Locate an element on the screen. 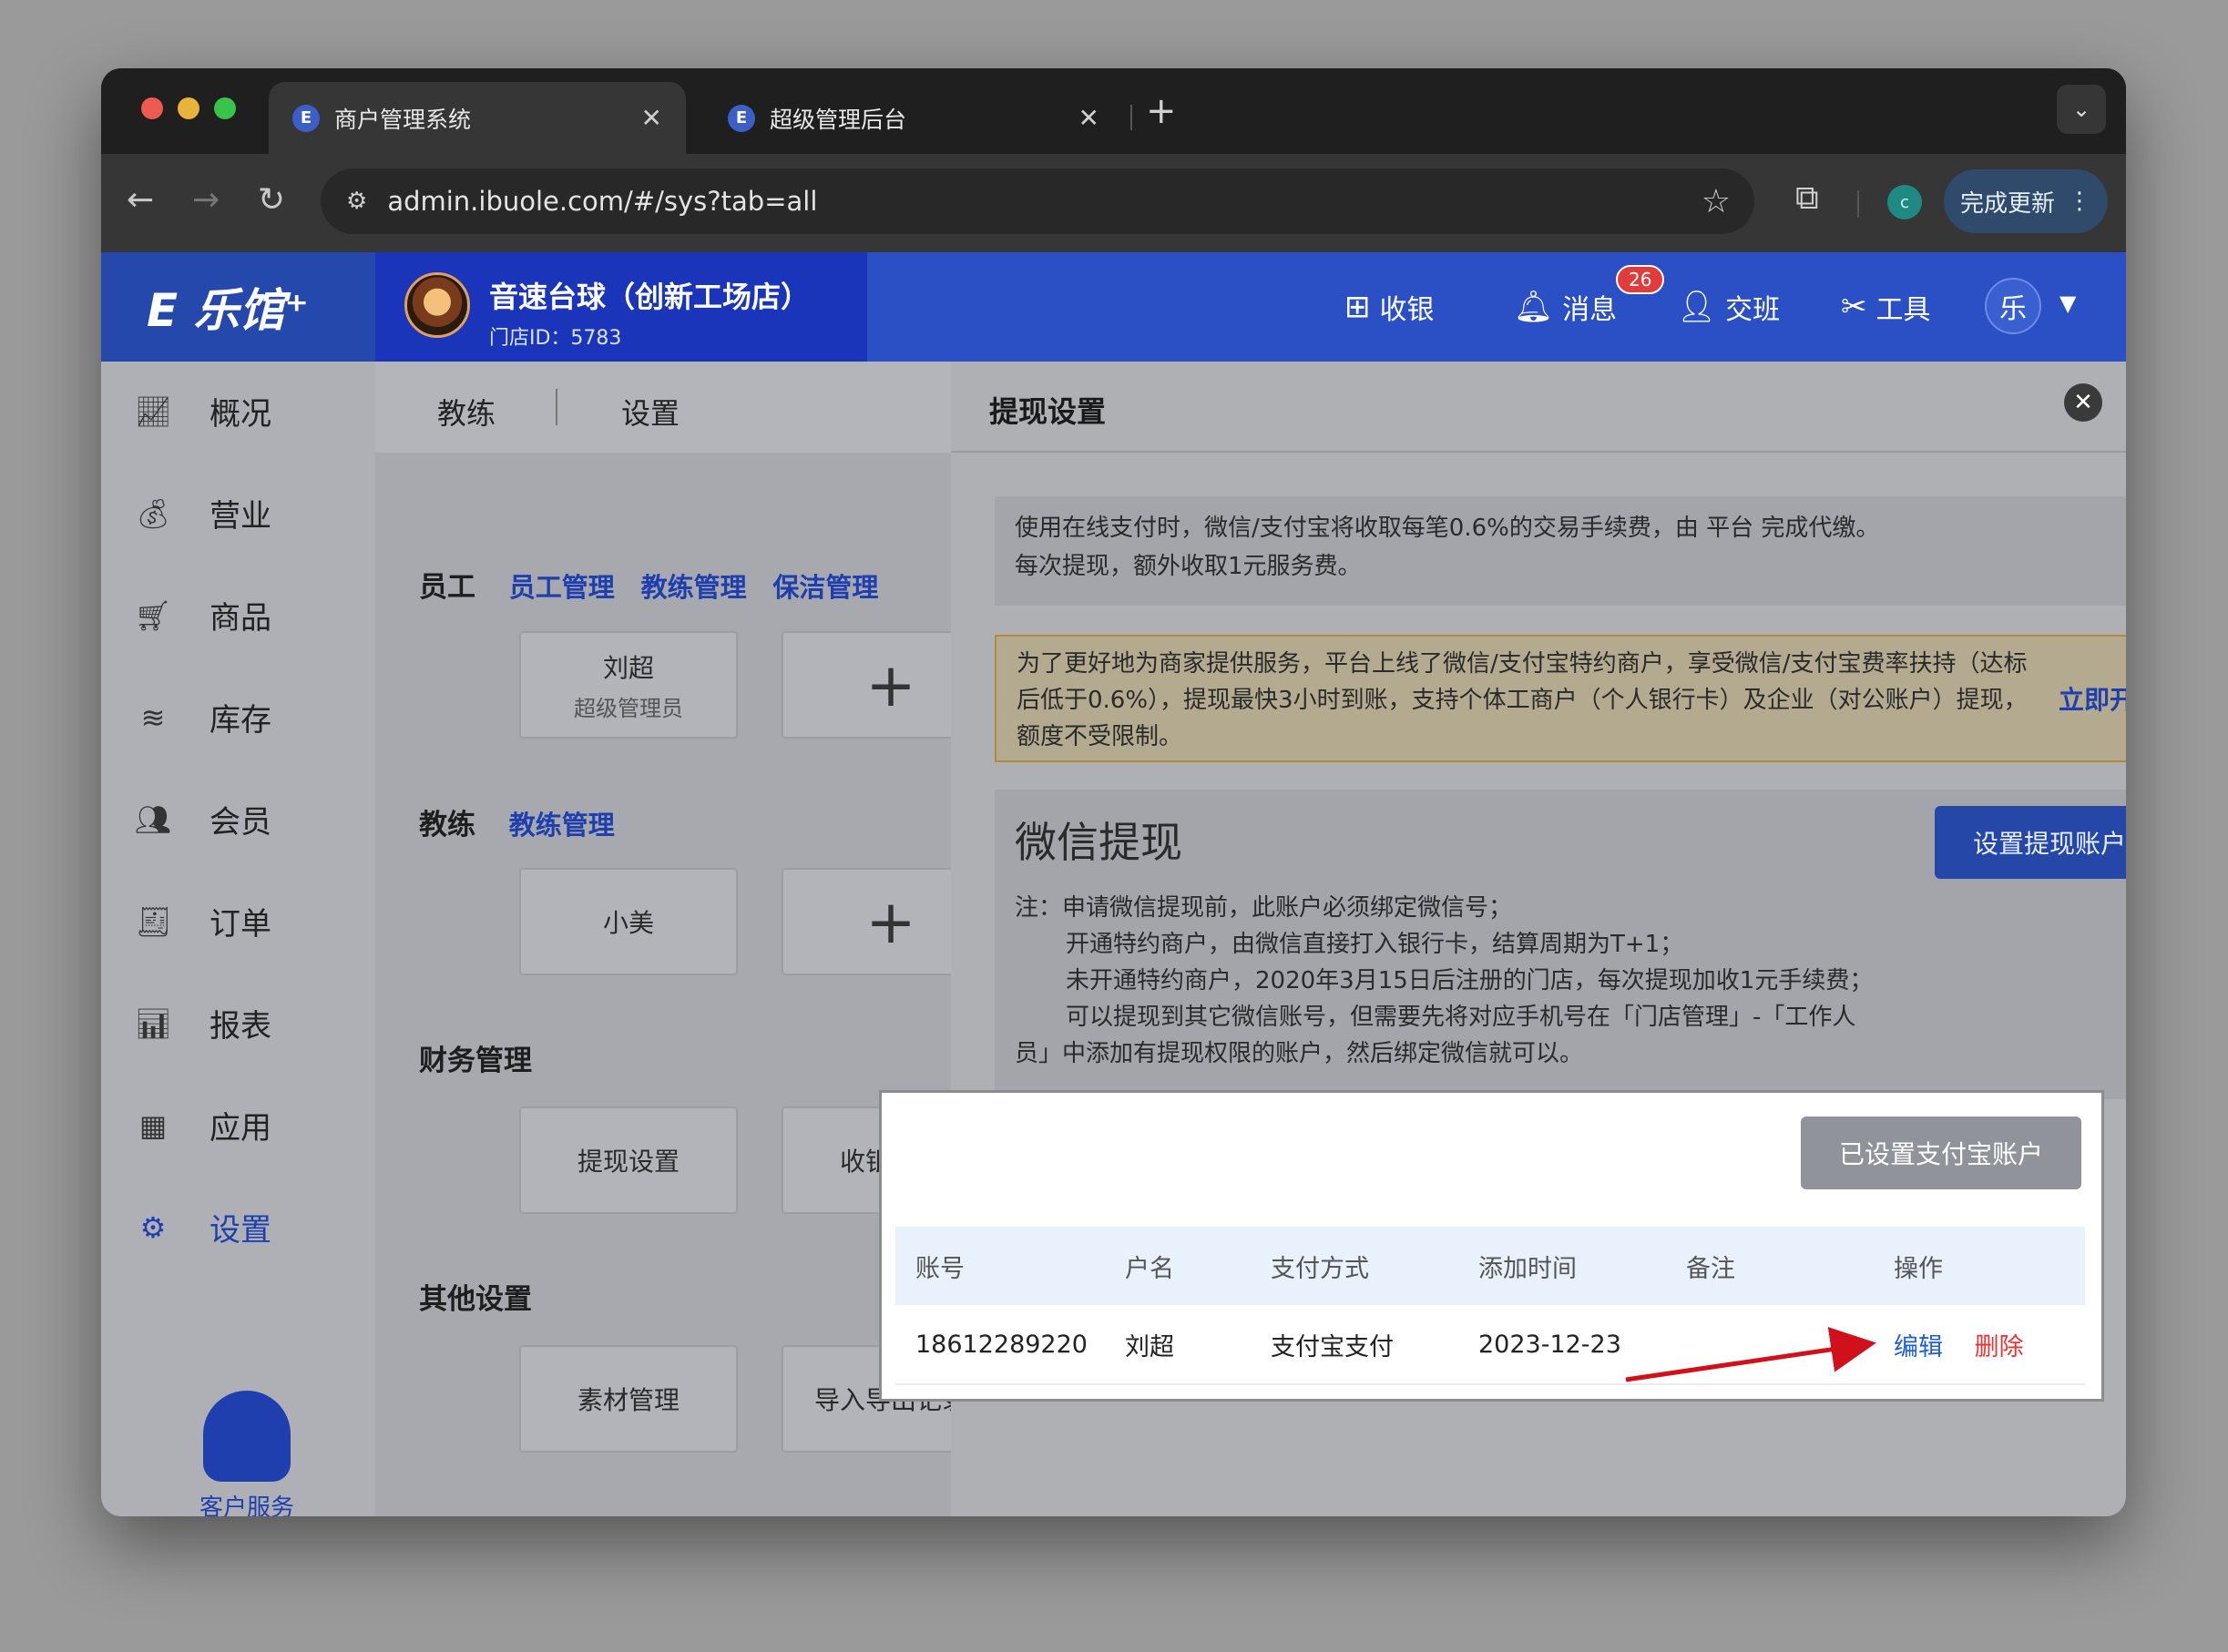 The height and width of the screenshot is (1652, 2228). content-tabs: 教练 设置 is located at coordinates (663, 407).